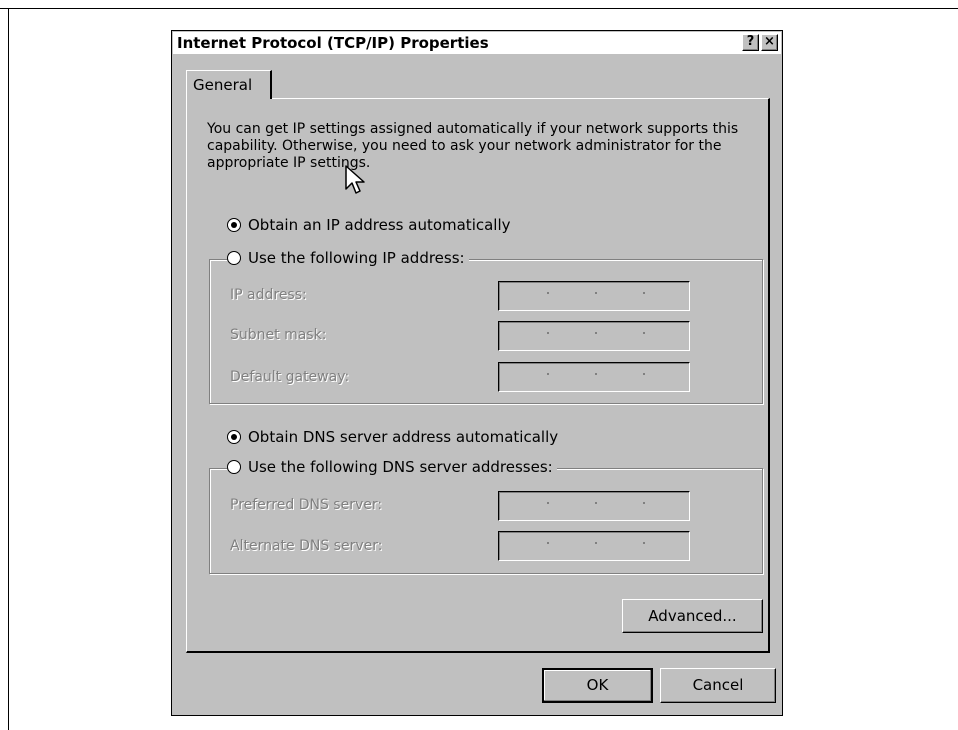  What do you see at coordinates (379, 225) in the screenshot?
I see `ip-auto-label: Obtain an IP address automatically` at bounding box center [379, 225].